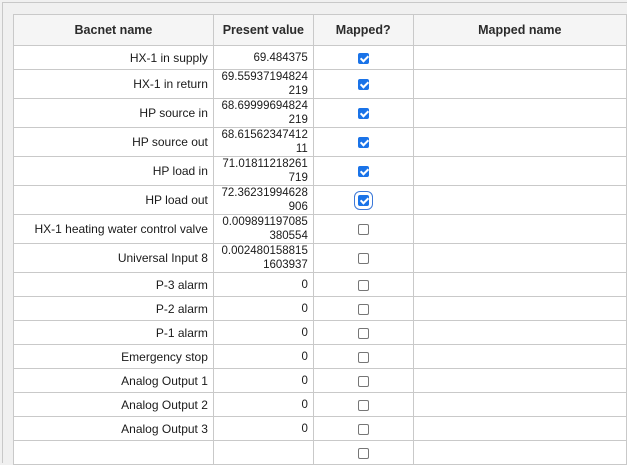 The width and height of the screenshot is (627, 465). What do you see at coordinates (113, 57) in the screenshot?
I see `bacnet-name-cell: HX-1 in supply` at bounding box center [113, 57].